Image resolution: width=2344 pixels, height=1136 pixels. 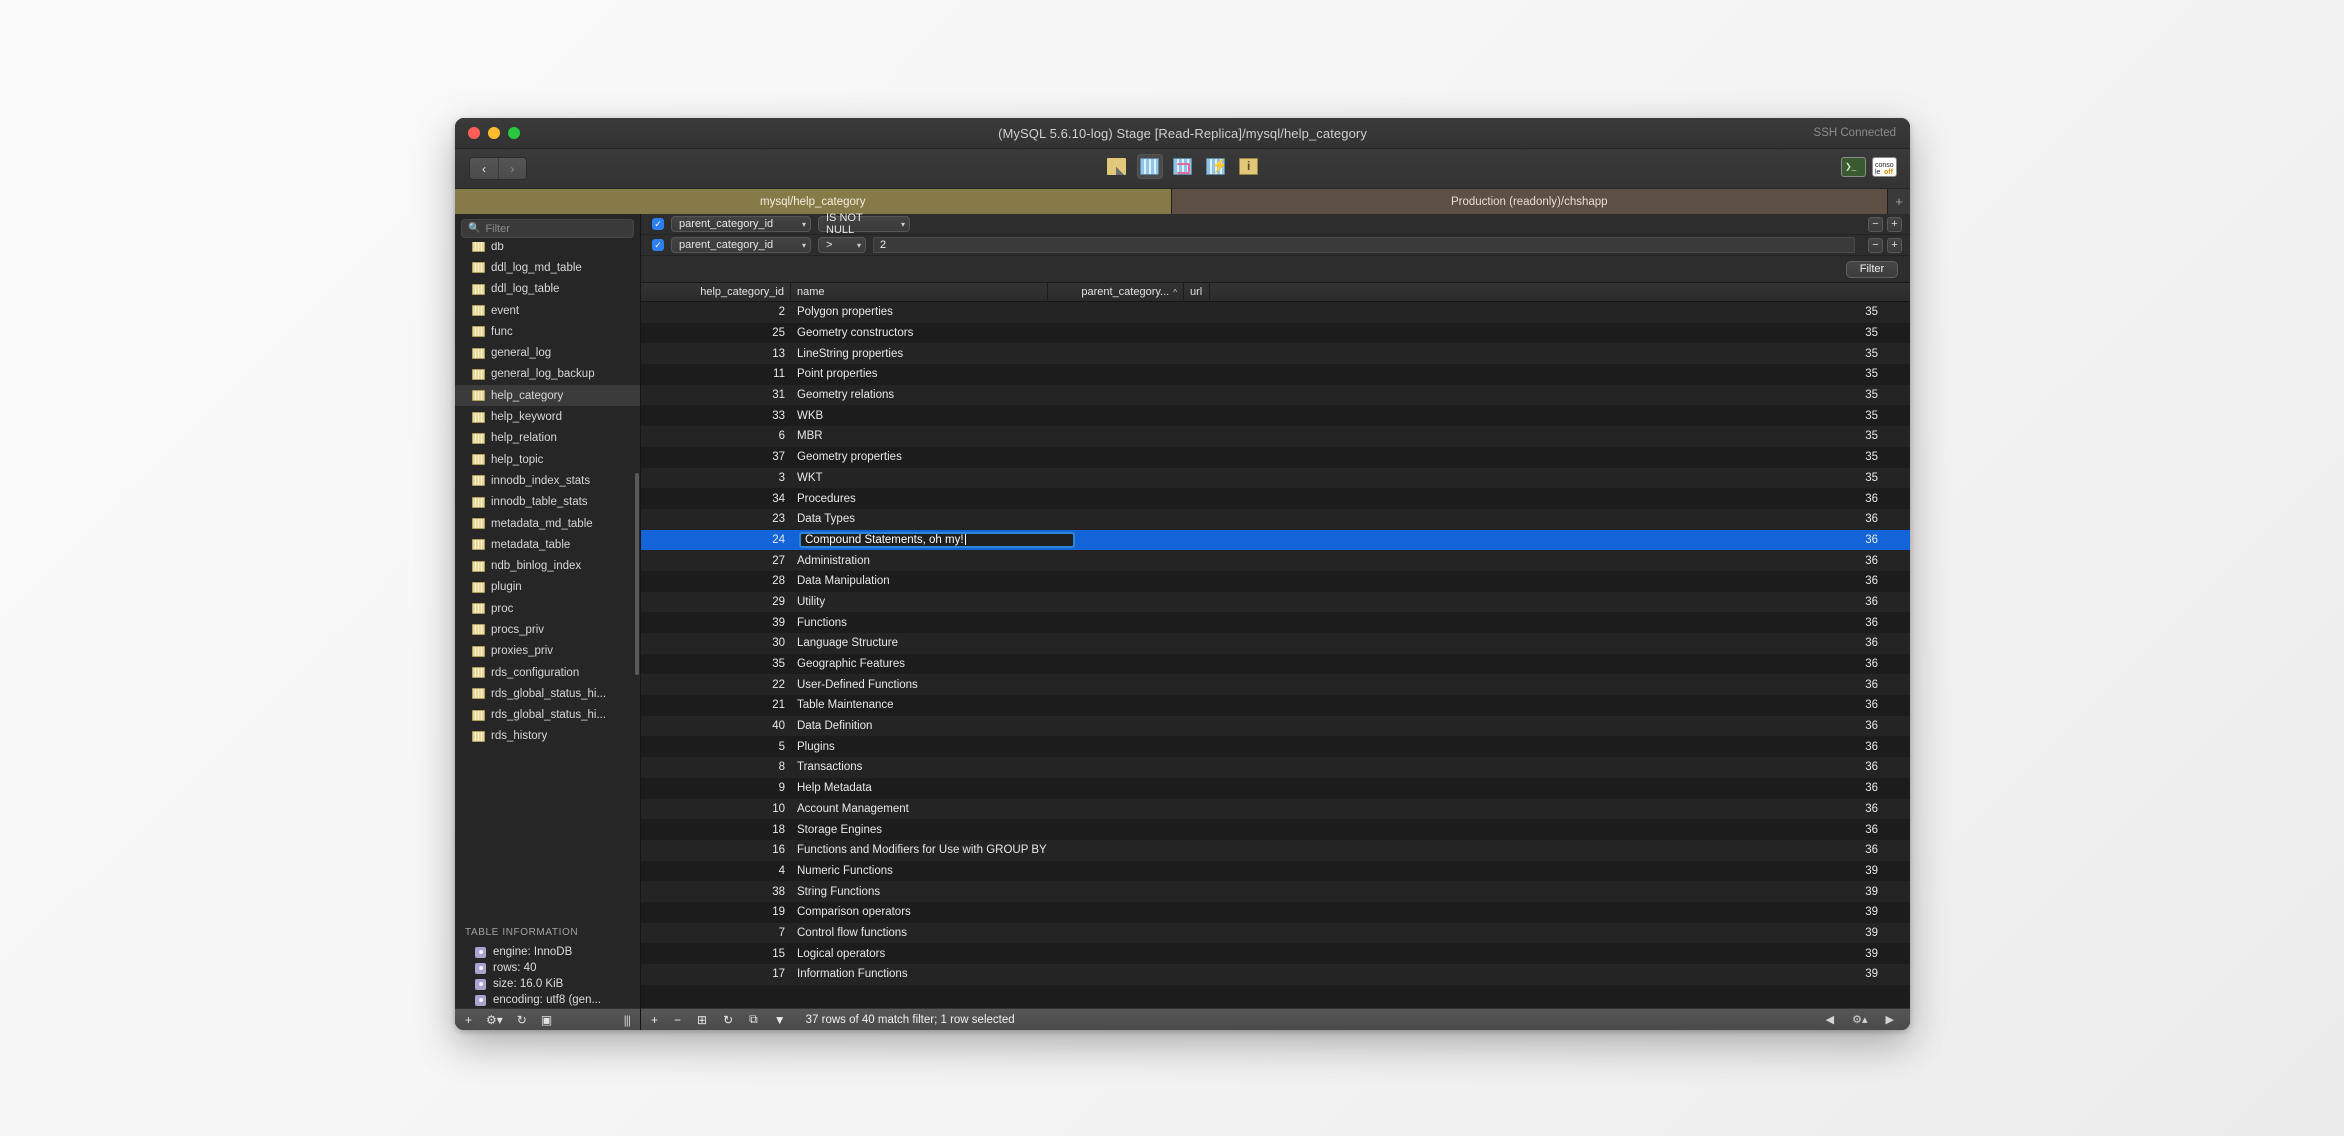 What do you see at coordinates (716, 498) in the screenshot?
I see `cell-help-category-id: 34` at bounding box center [716, 498].